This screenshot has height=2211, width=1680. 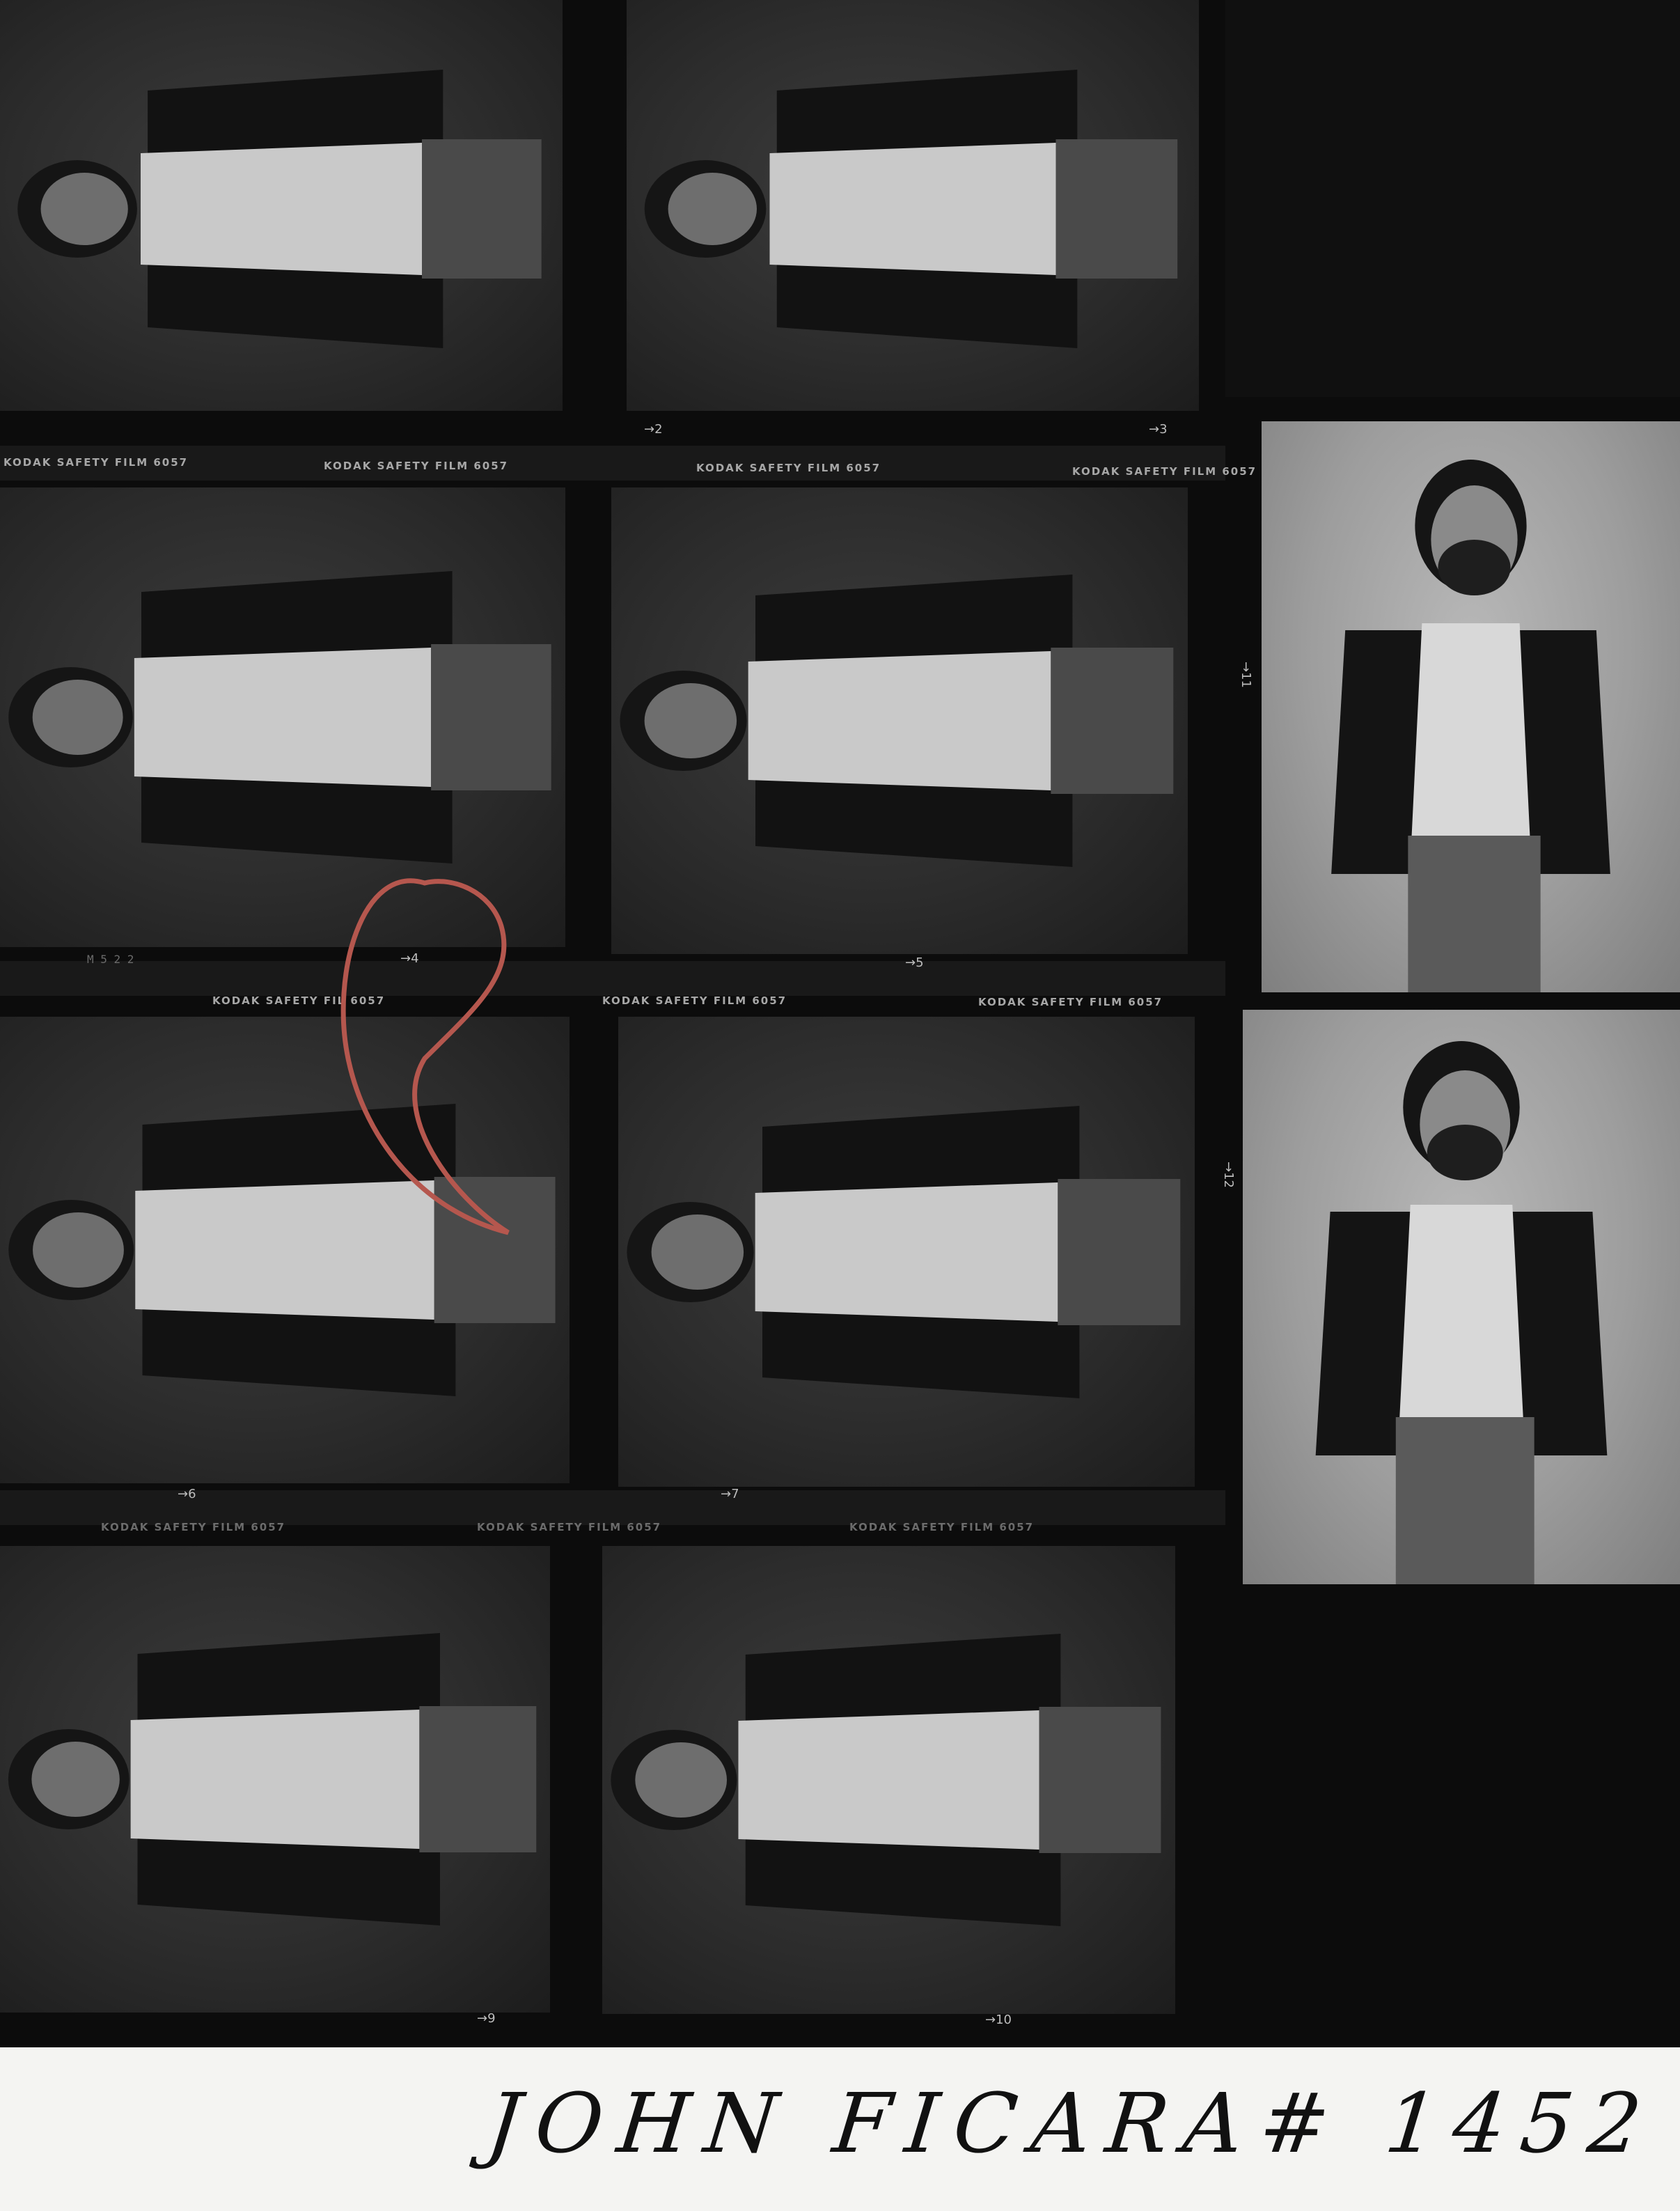 What do you see at coordinates (873, 2123) in the screenshot?
I see `photographer-name: JOHN FICARA` at bounding box center [873, 2123].